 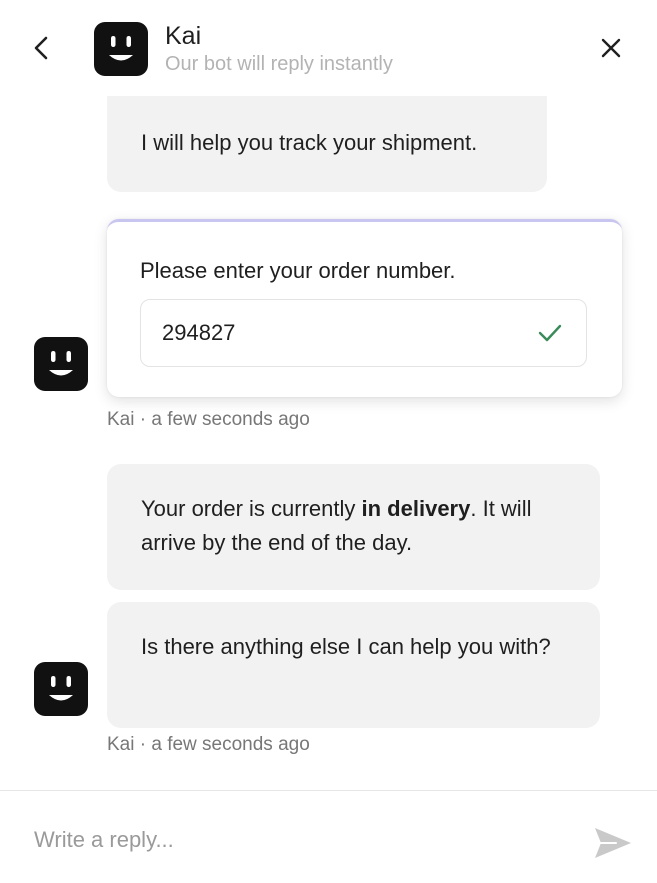 I want to click on reply-bar, so click(x=328, y=836).